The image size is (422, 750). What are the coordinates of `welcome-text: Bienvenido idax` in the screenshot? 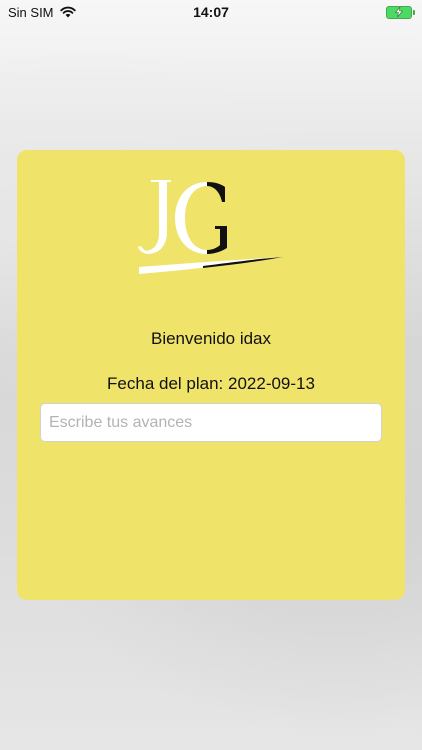 It's located at (211, 338).